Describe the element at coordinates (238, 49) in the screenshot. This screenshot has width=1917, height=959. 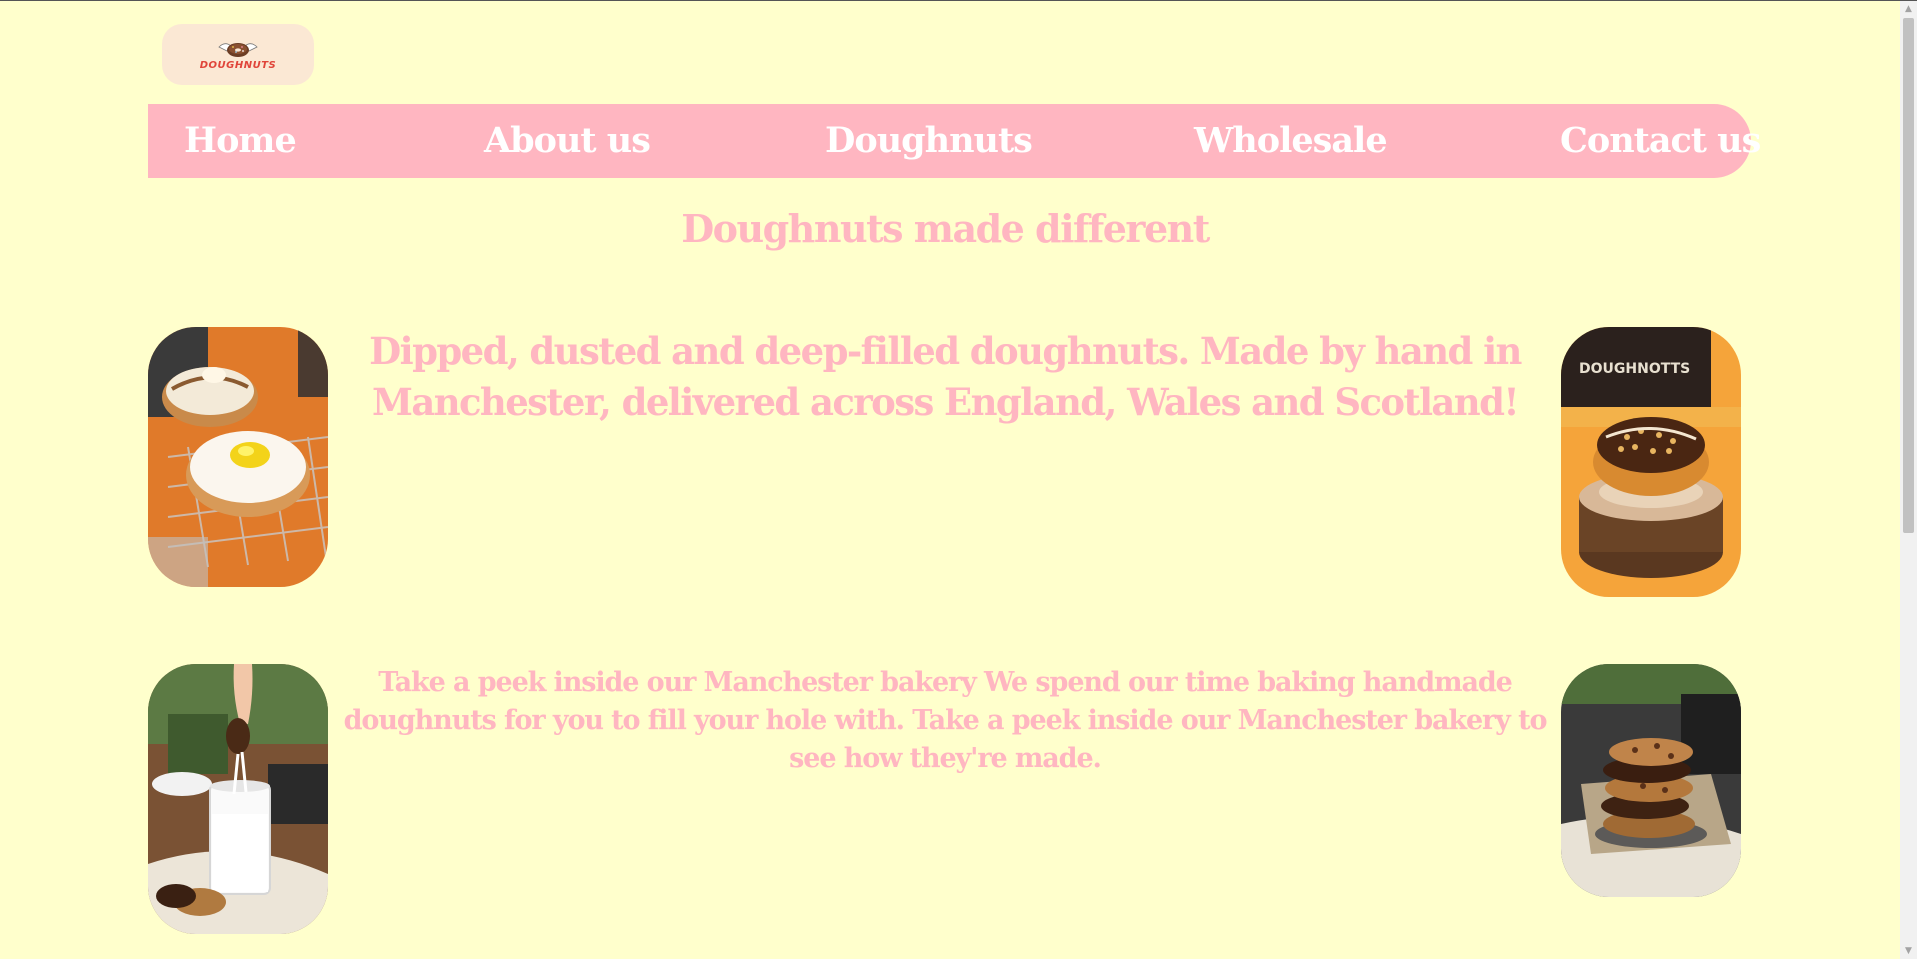
I see `doughnut-logo-icon` at that location.